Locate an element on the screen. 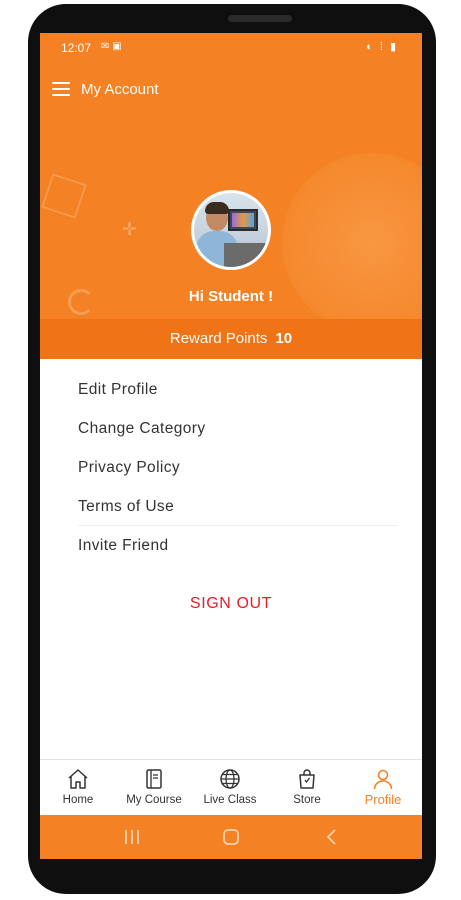 This screenshot has width=461, height=900. page-title: My Account is located at coordinates (120, 89).